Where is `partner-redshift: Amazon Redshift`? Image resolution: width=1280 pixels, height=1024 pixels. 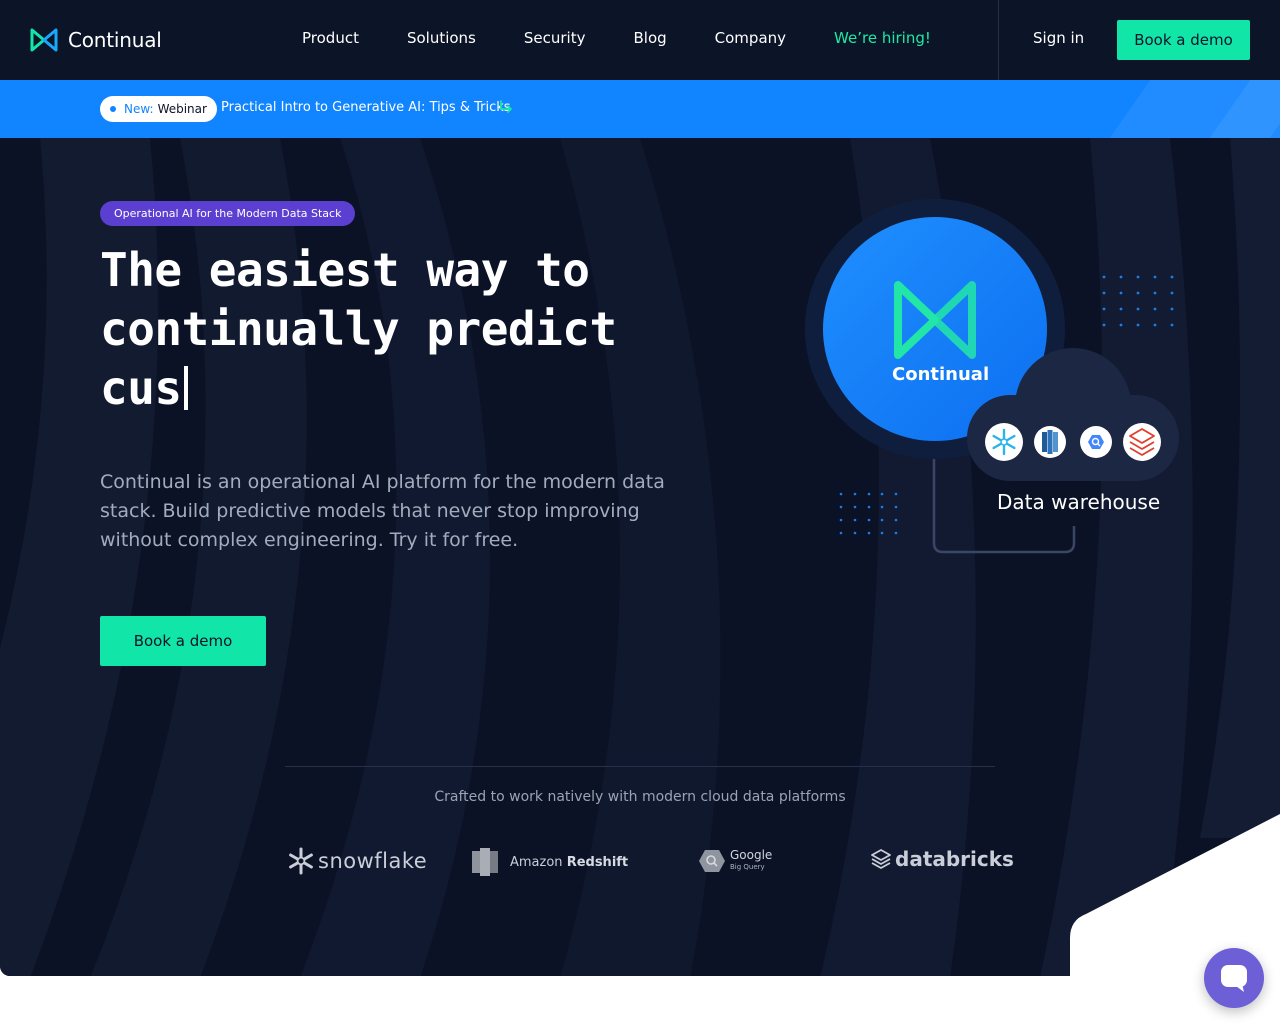
partner-redshift: Amazon Redshift is located at coordinates (549, 862).